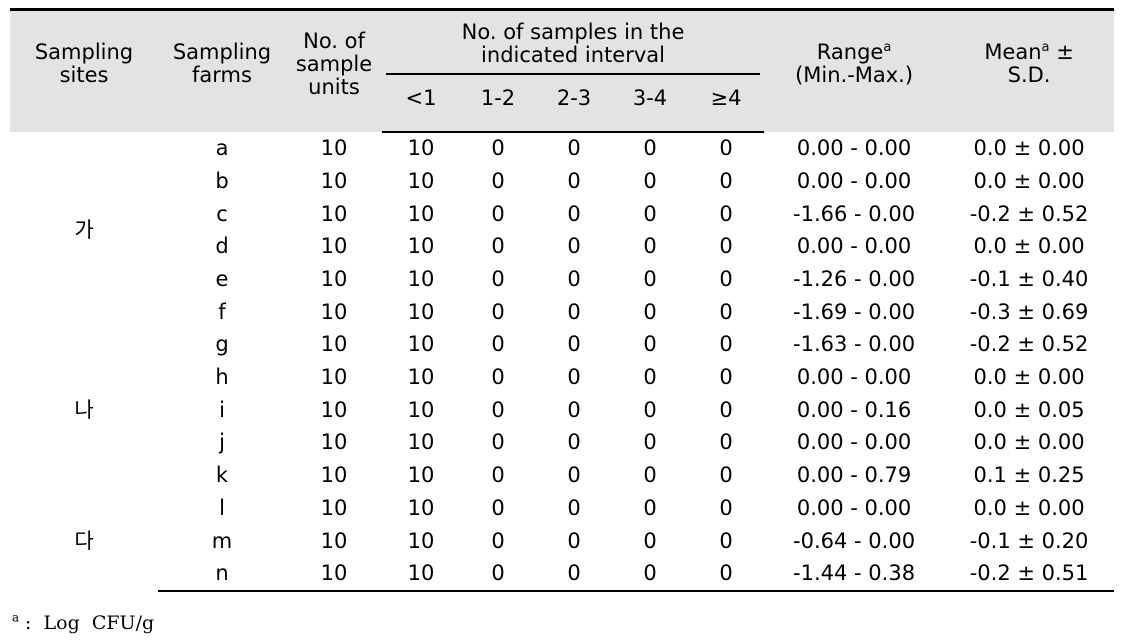 Image resolution: width=1125 pixels, height=643 pixels. What do you see at coordinates (498, 104) in the screenshot?
I see `column-header-interval-1-2: 1-2` at bounding box center [498, 104].